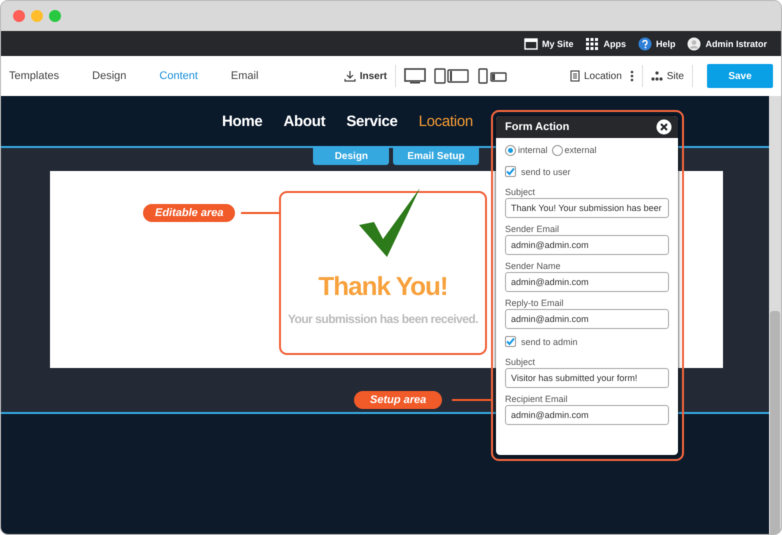 The height and width of the screenshot is (535, 782). What do you see at coordinates (350, 76) in the screenshot?
I see `download-icon` at bounding box center [350, 76].